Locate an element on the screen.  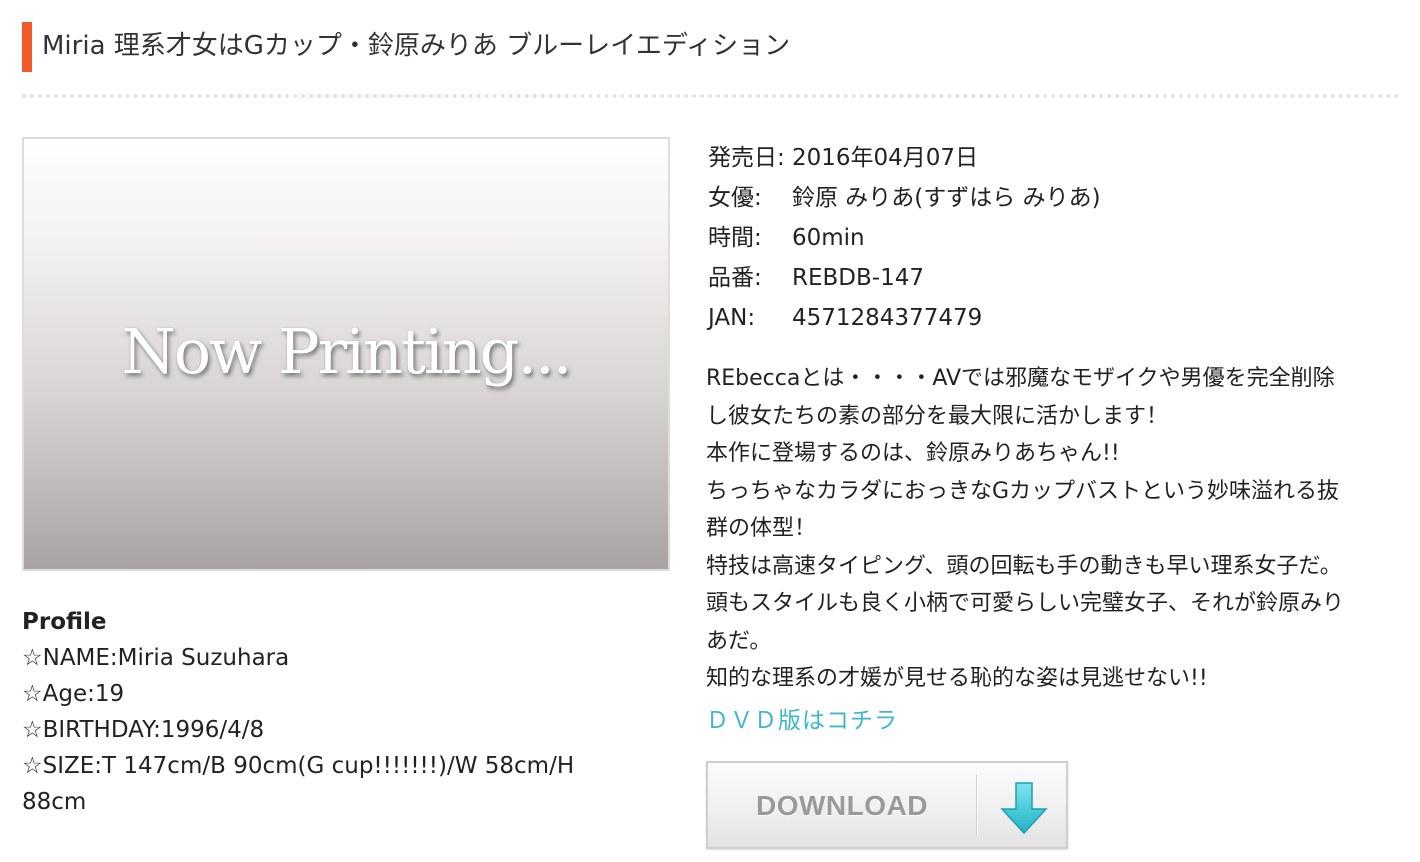
info-label: JAN: is located at coordinates (732, 318).